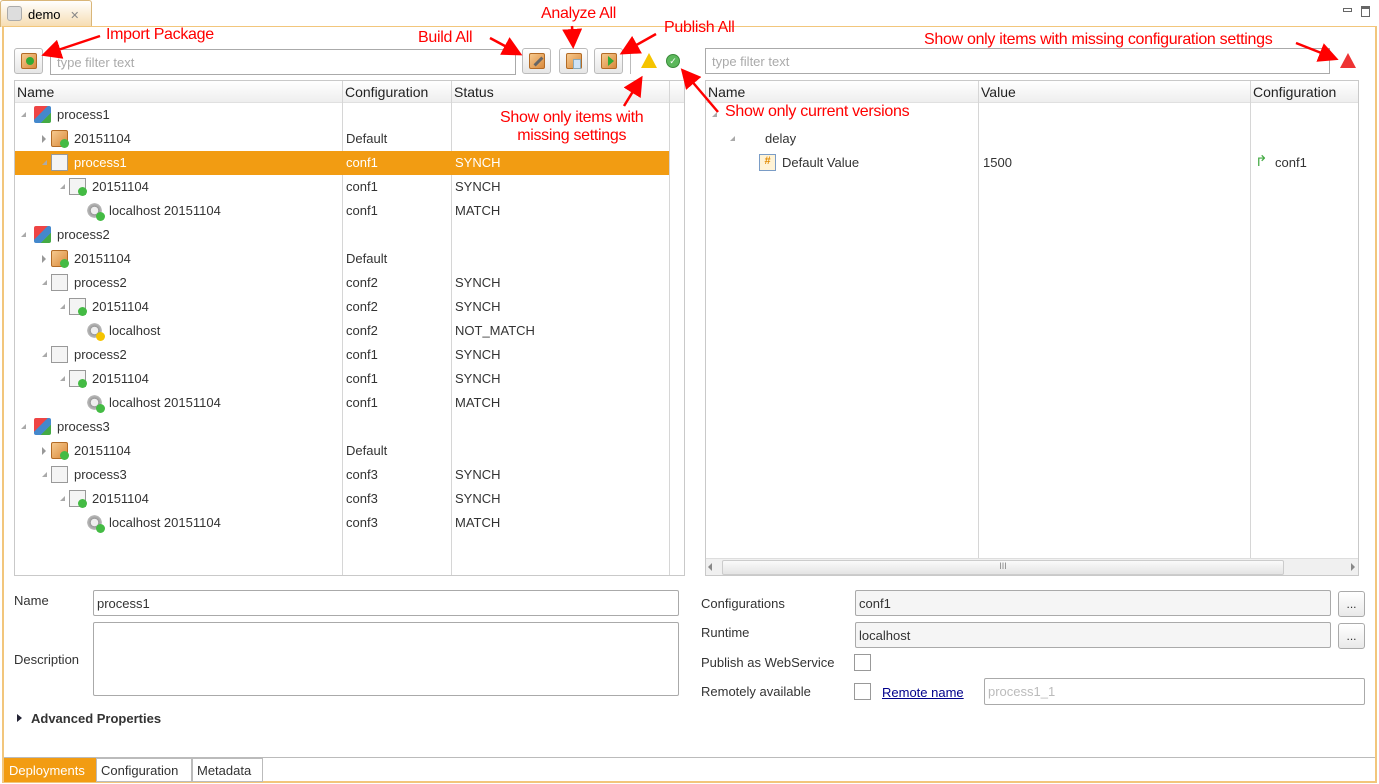  Describe the element at coordinates (817, 111) in the screenshot. I see `annotation-current-versions: Show only current versions` at that location.